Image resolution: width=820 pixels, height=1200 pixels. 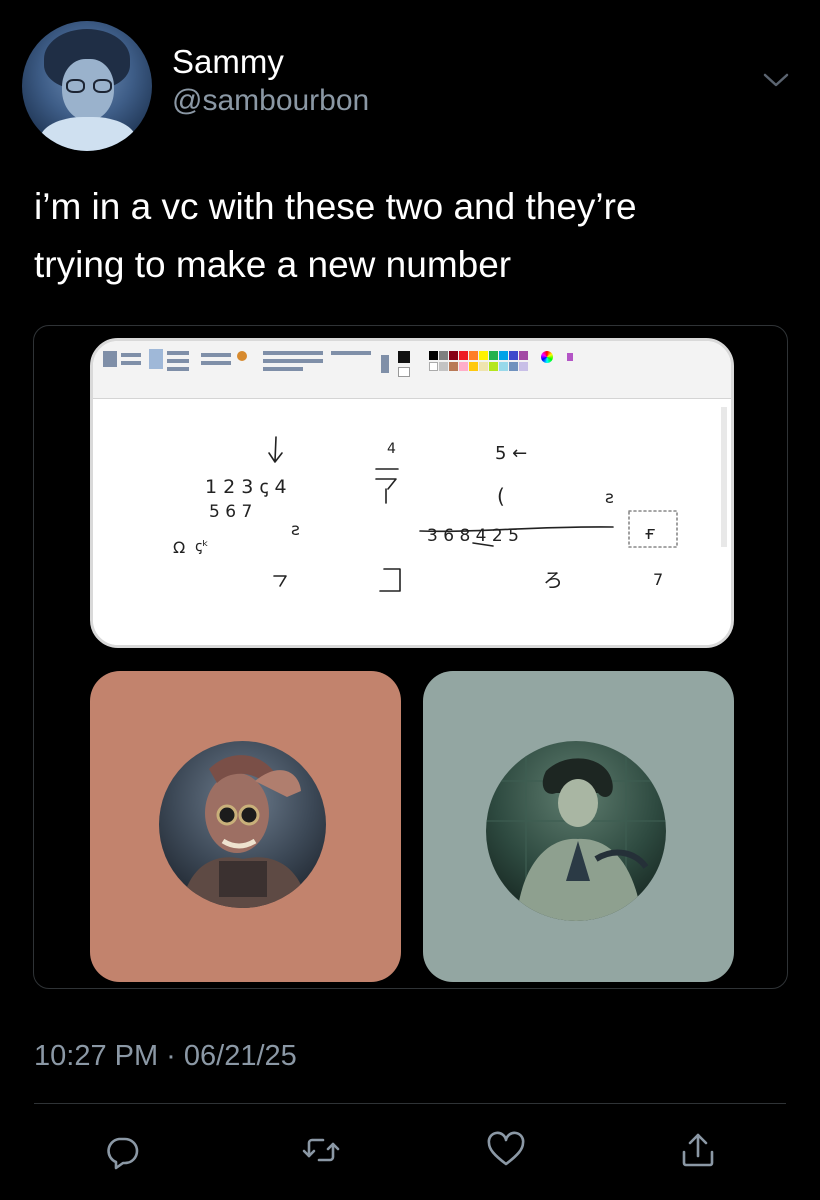 I want to click on author-avatar, so click(x=87, y=86).